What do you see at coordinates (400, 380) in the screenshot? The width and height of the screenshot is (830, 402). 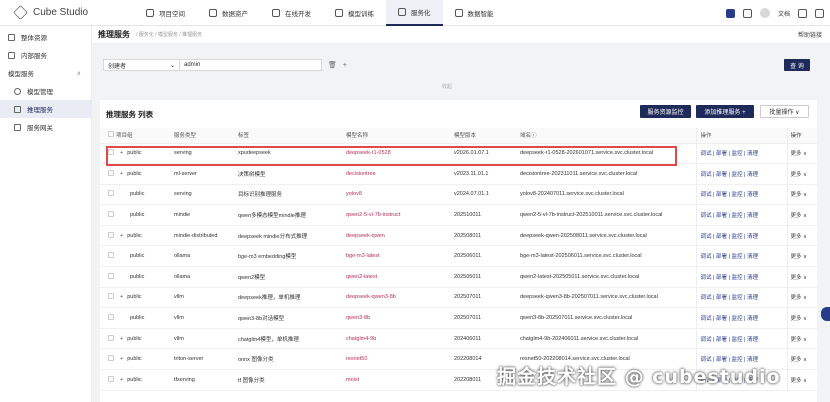 I see `cell-model: mnist` at bounding box center [400, 380].